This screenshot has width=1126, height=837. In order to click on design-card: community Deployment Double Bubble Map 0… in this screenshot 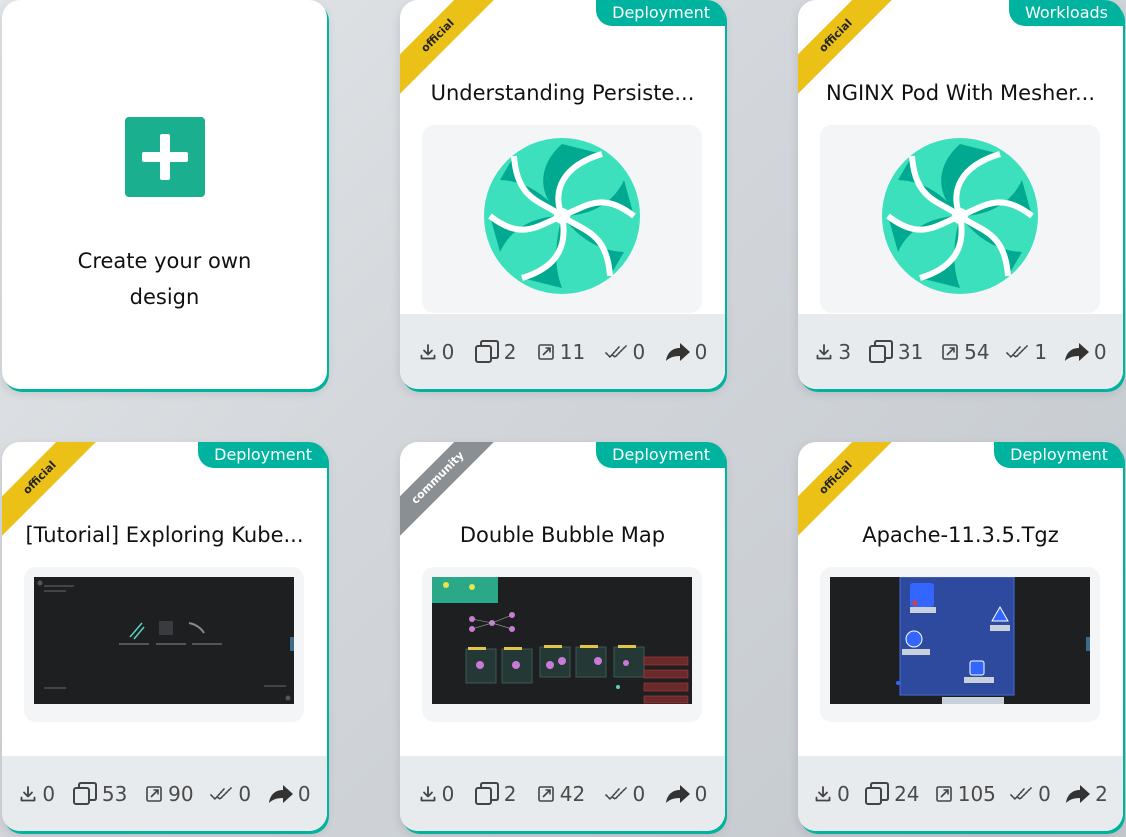, I will do `click(562, 636)`.